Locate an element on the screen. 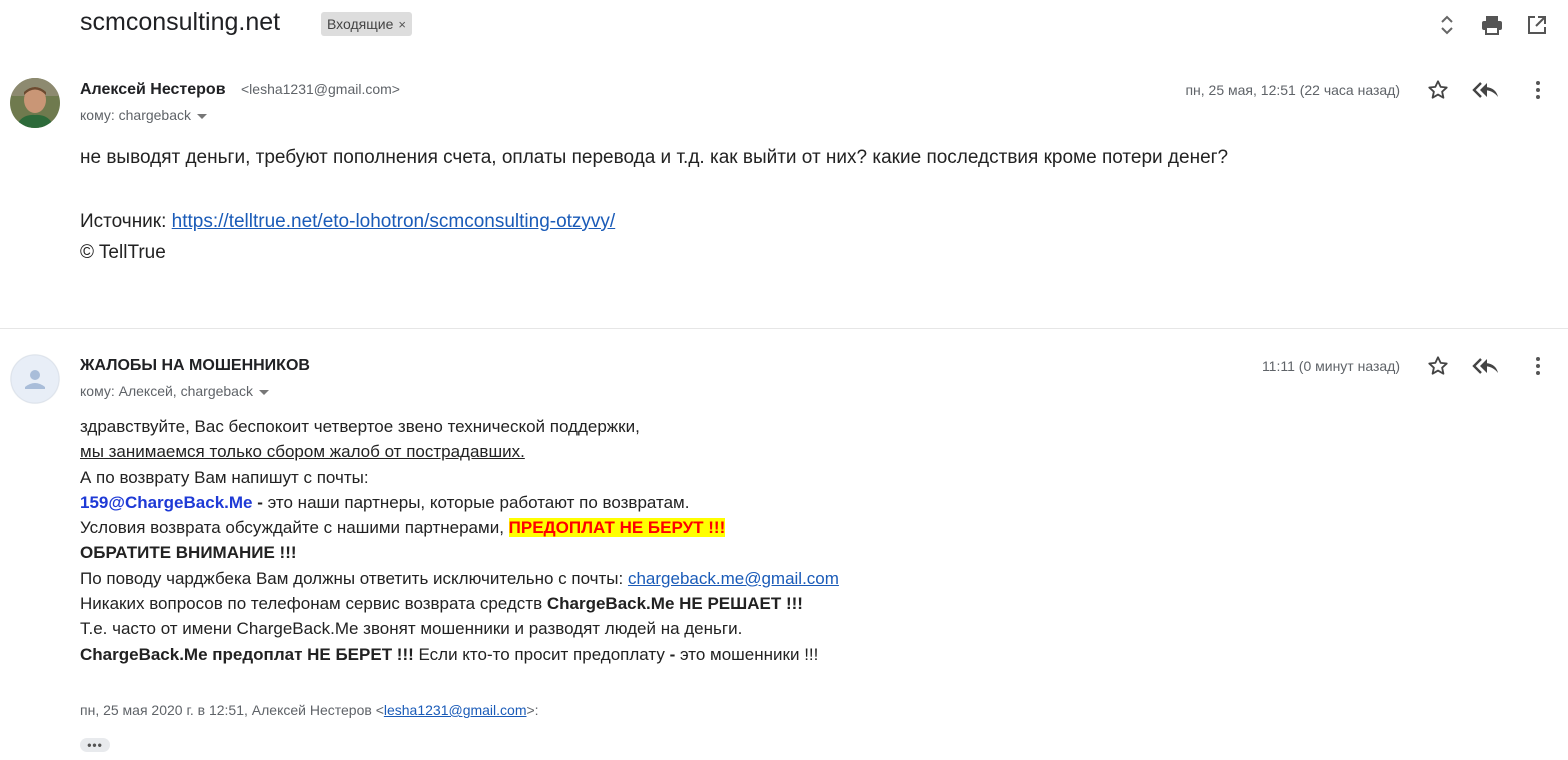 The width and height of the screenshot is (1568, 760). thread-subject: scmconsulting.net is located at coordinates (180, 22).